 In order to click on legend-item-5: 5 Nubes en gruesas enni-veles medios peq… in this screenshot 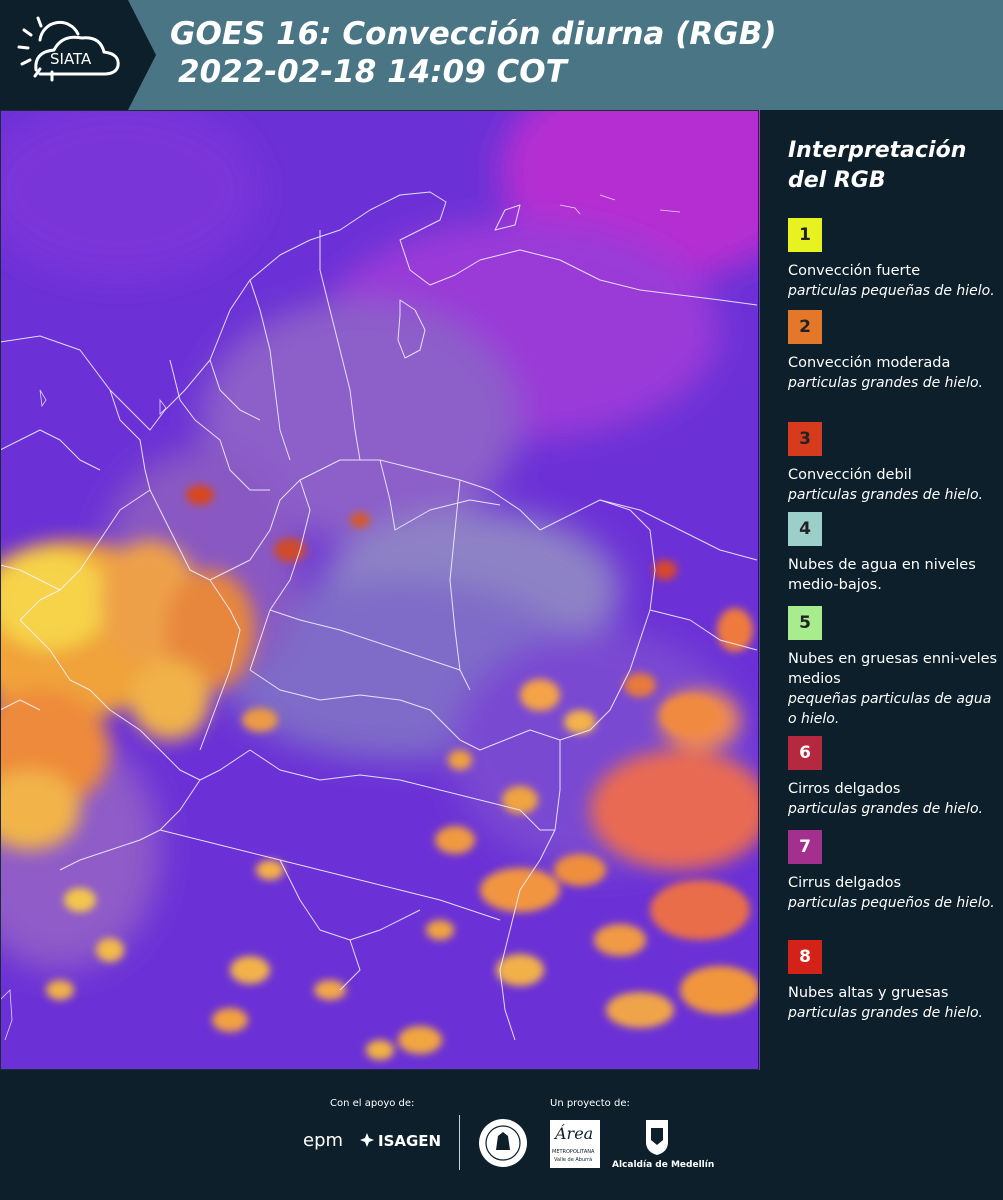, I will do `click(893, 667)`.